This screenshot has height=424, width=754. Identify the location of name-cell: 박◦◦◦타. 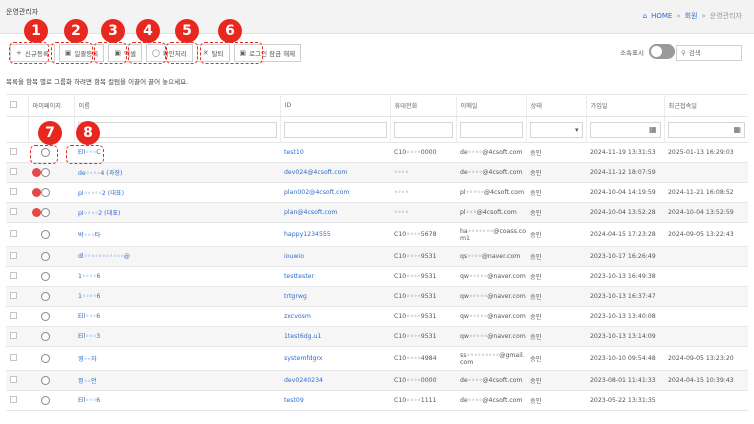
(177, 234).